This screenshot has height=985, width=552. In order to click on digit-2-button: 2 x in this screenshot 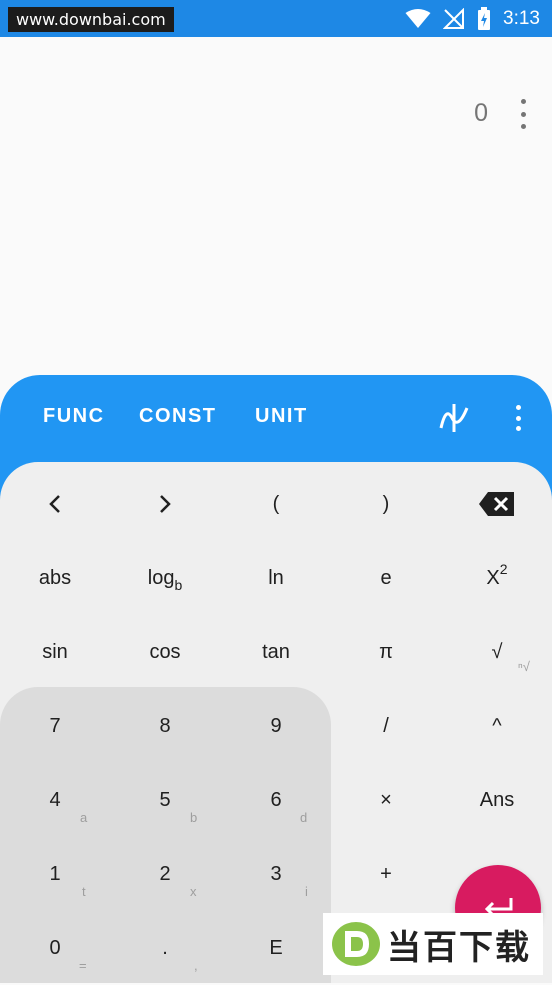, I will do `click(165, 874)`.